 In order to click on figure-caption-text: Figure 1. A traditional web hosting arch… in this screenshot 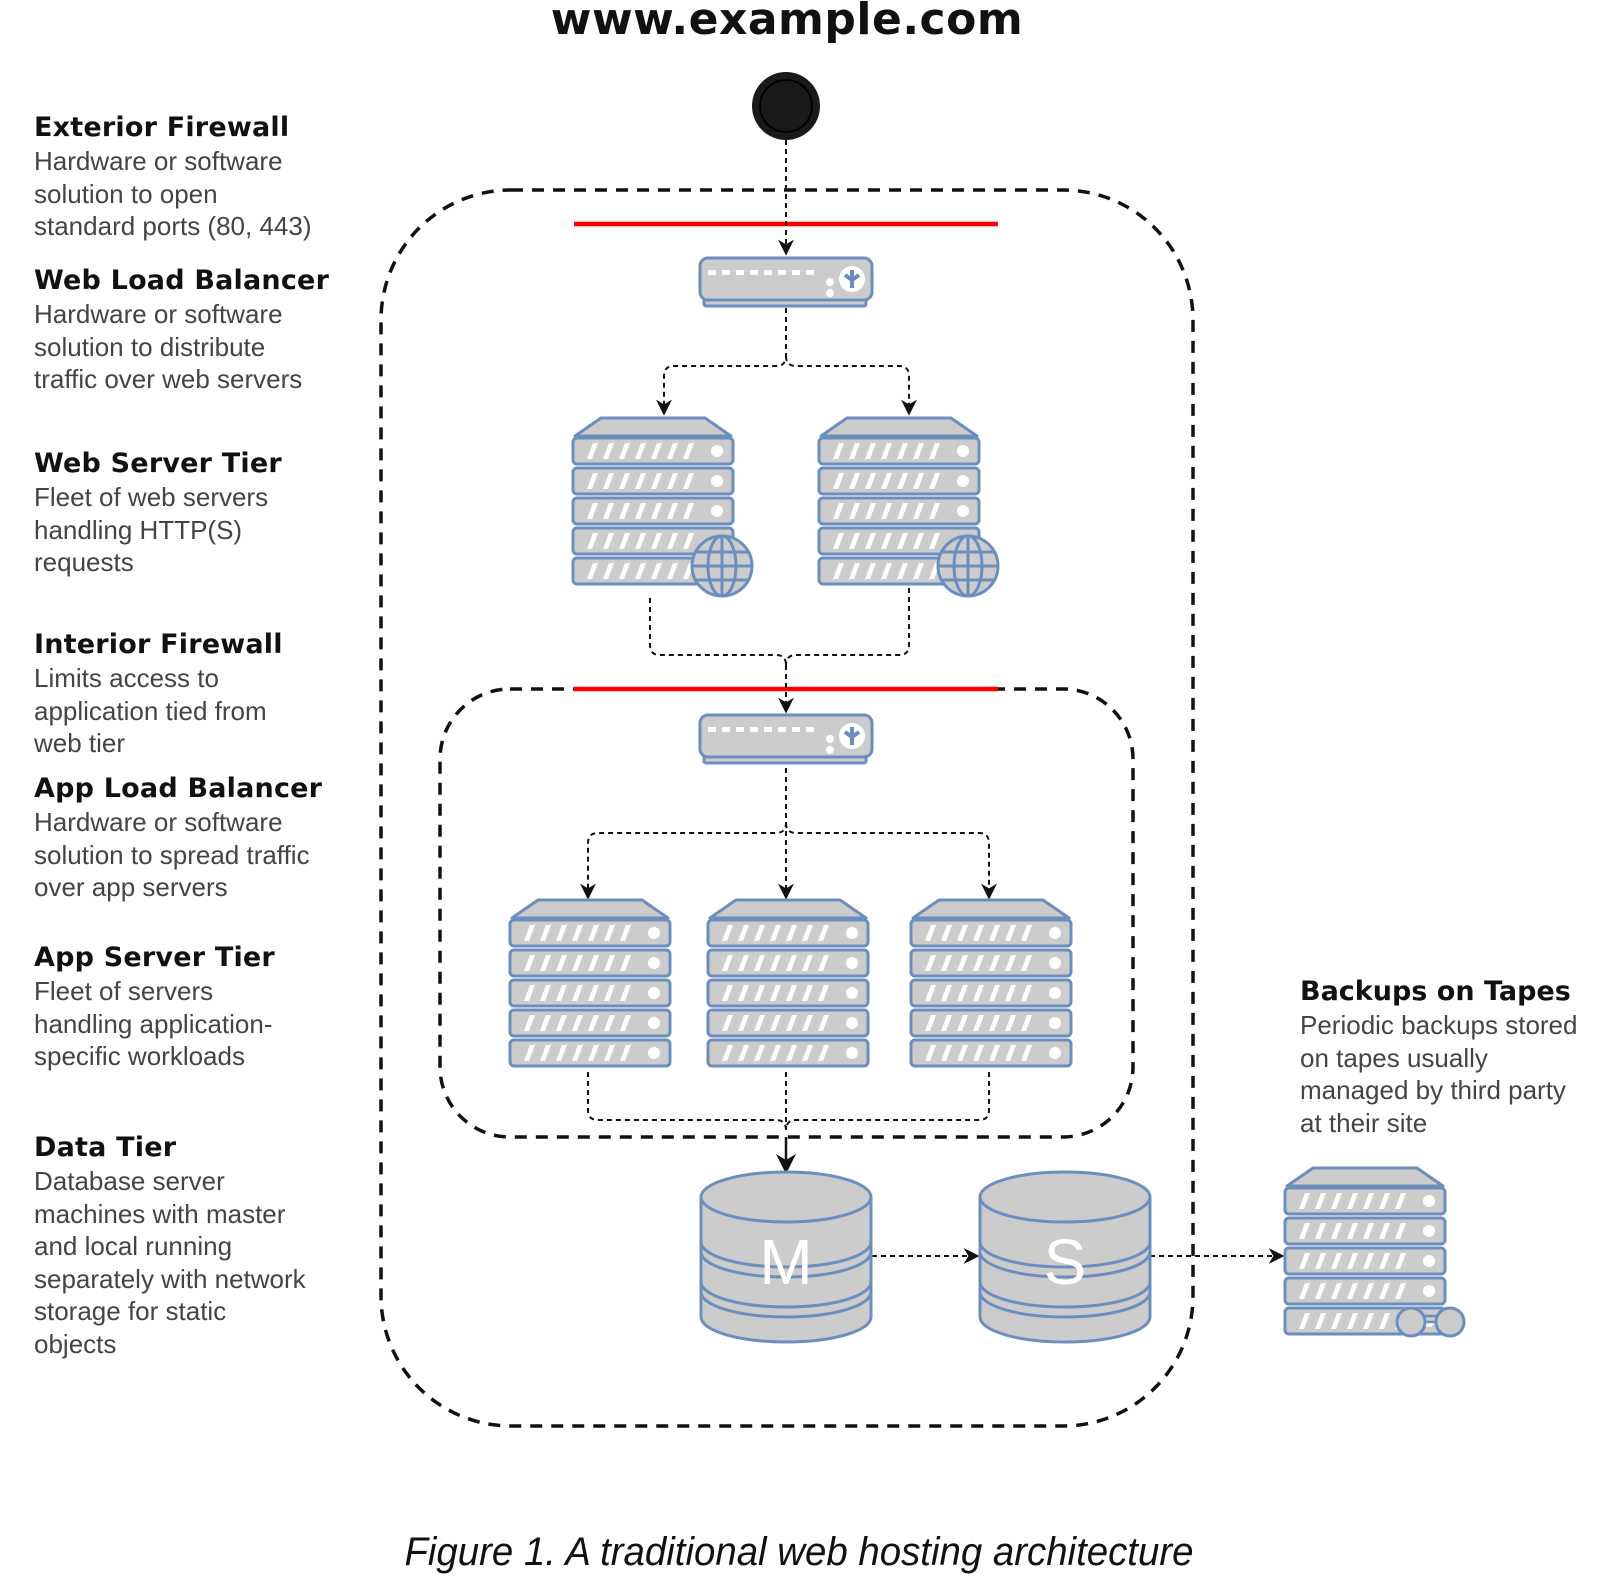, I will do `click(799, 1552)`.